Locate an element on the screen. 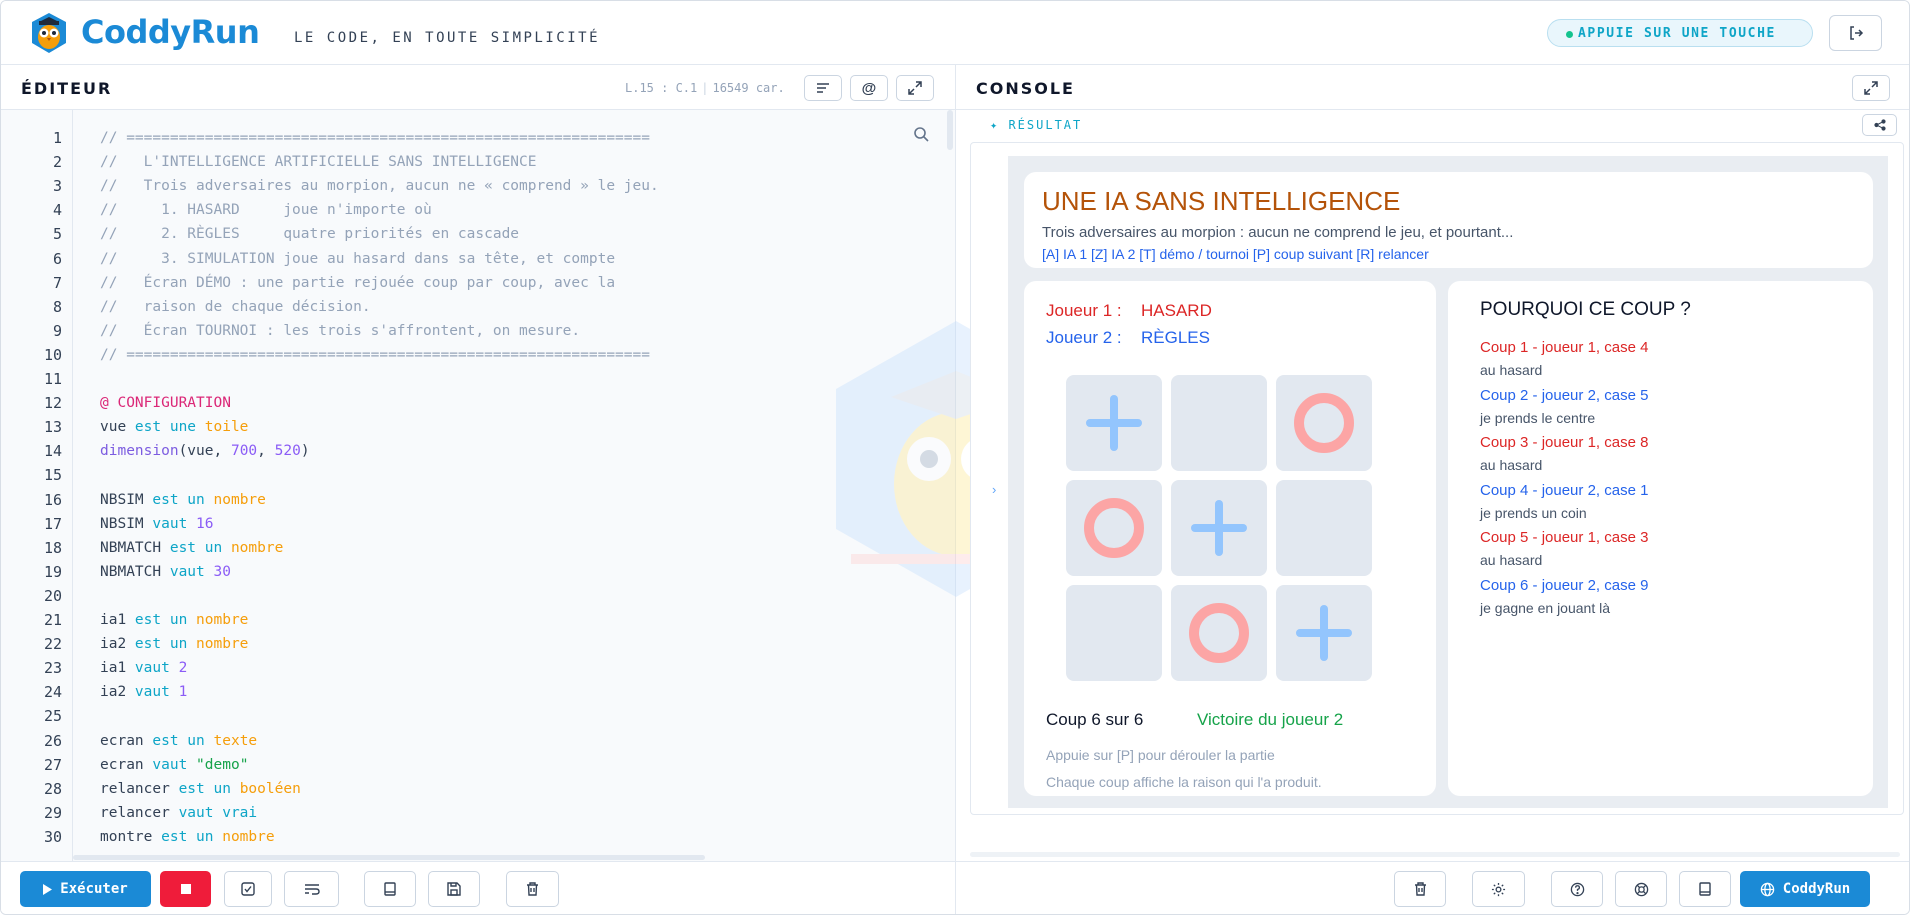 The image size is (1910, 915). code-line: relancer vaut vrai is located at coordinates (178, 813).